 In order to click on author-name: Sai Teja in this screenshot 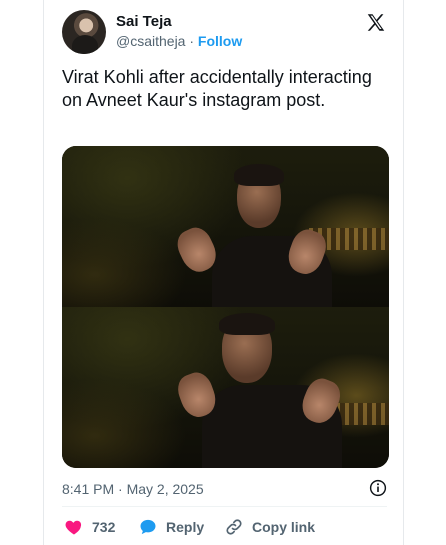, I will do `click(144, 21)`.